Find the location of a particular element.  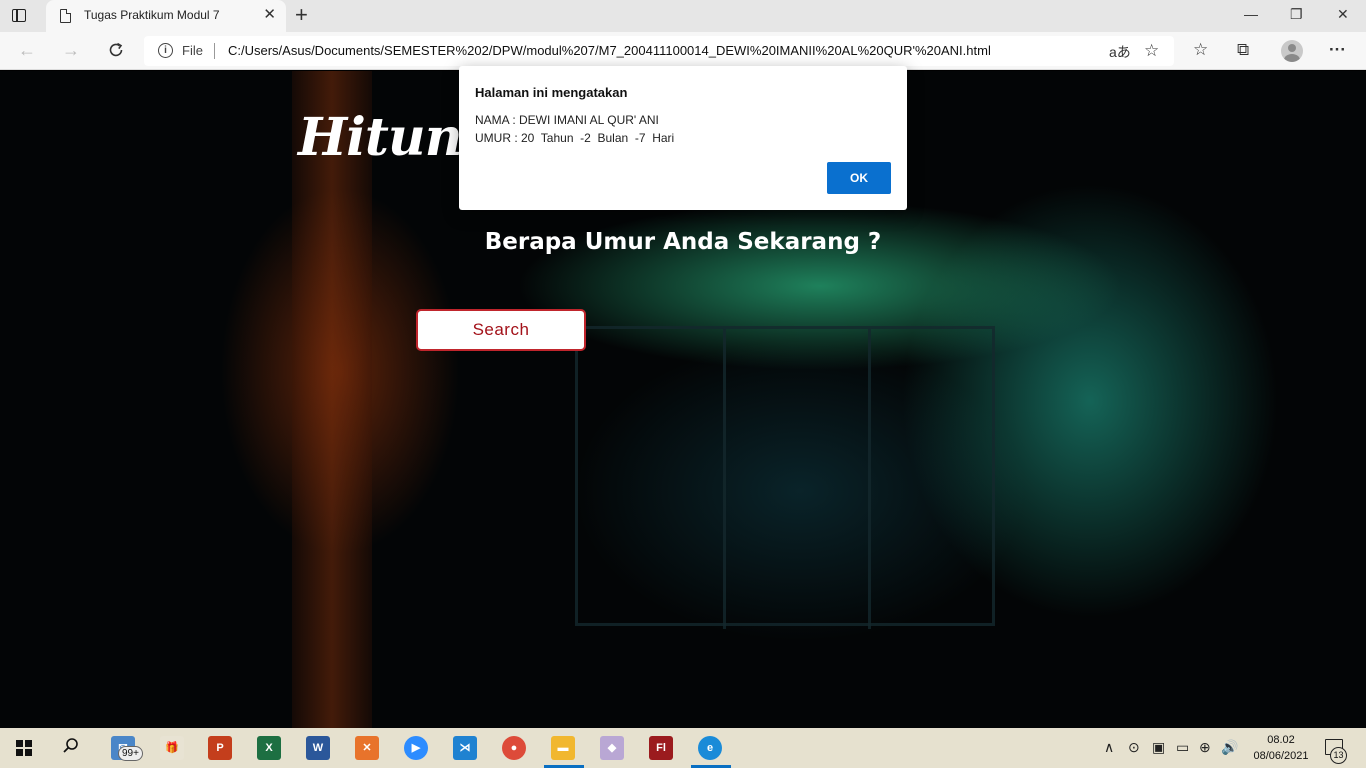

clock: 08.02 08/06/2021 is located at coordinates (1281, 748).